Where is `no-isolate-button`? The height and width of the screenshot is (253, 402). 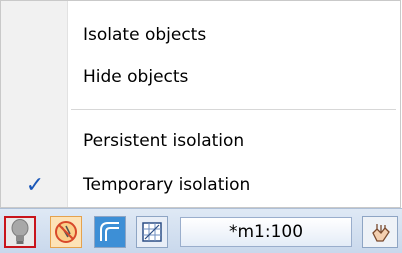
no-isolate-button is located at coordinates (66, 232).